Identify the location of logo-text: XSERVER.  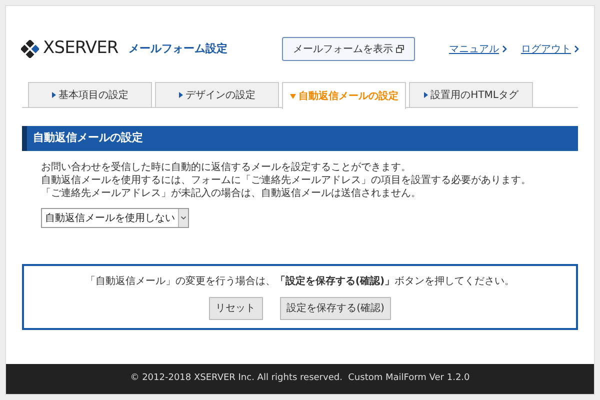
(80, 48).